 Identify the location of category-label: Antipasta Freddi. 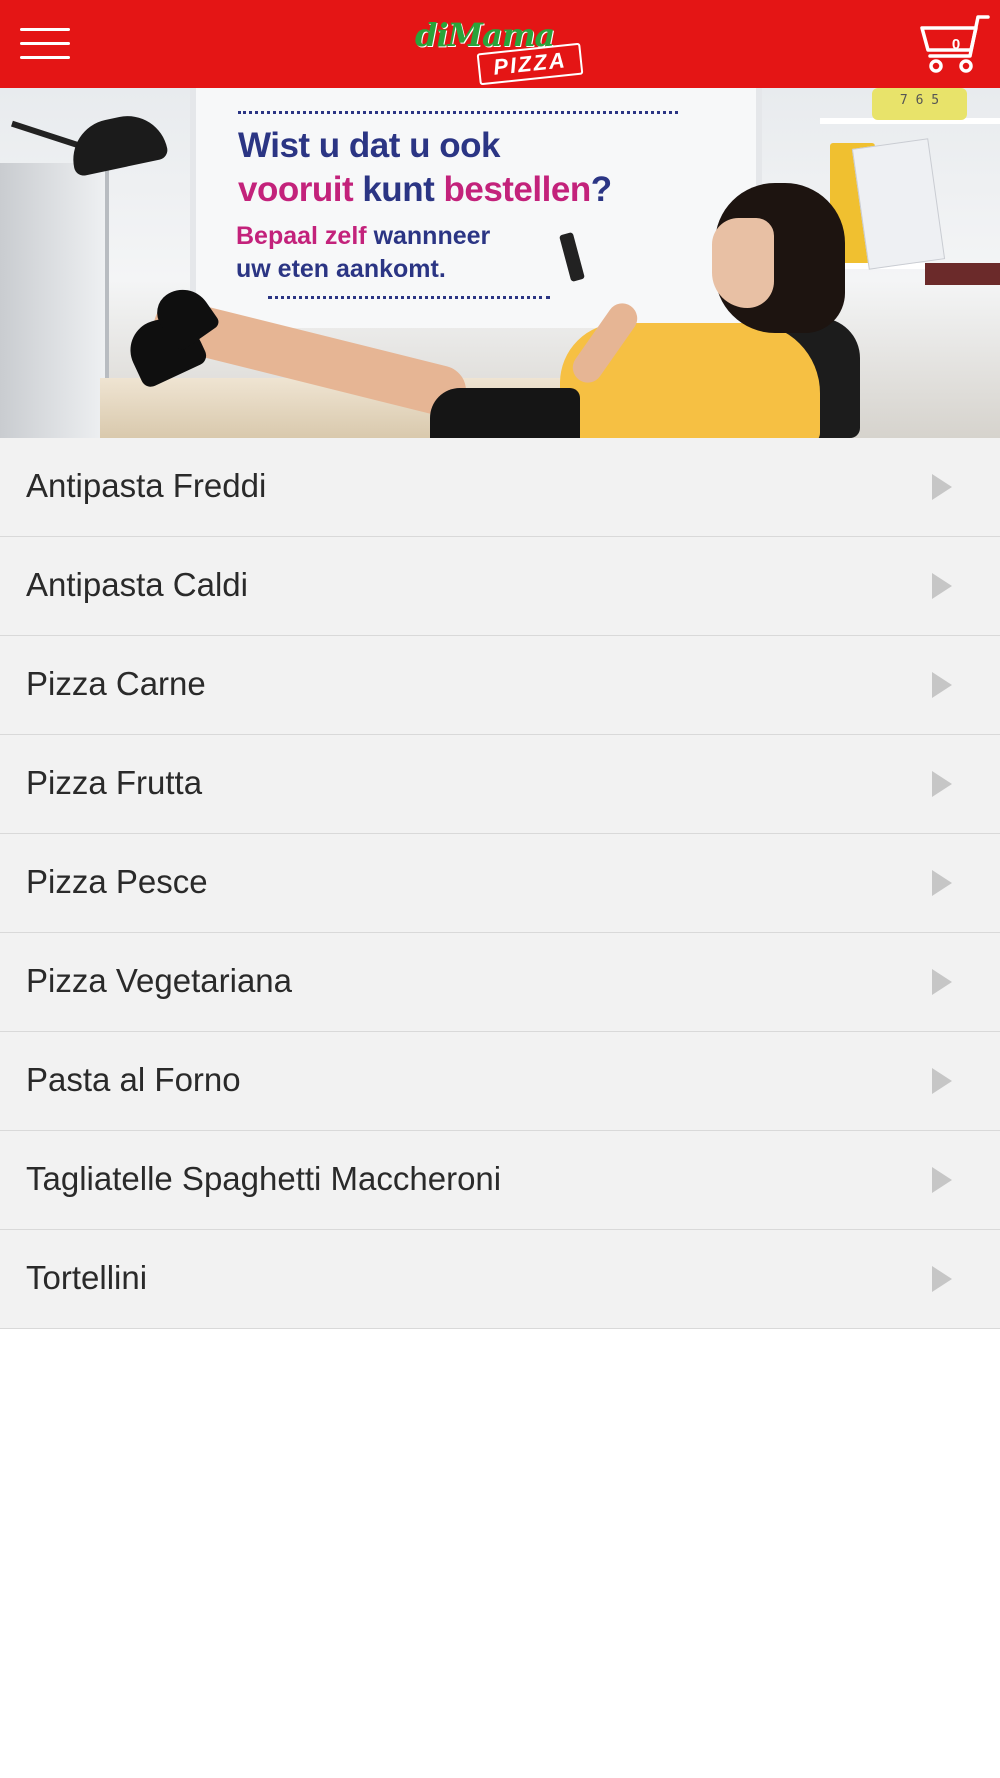
(146, 485).